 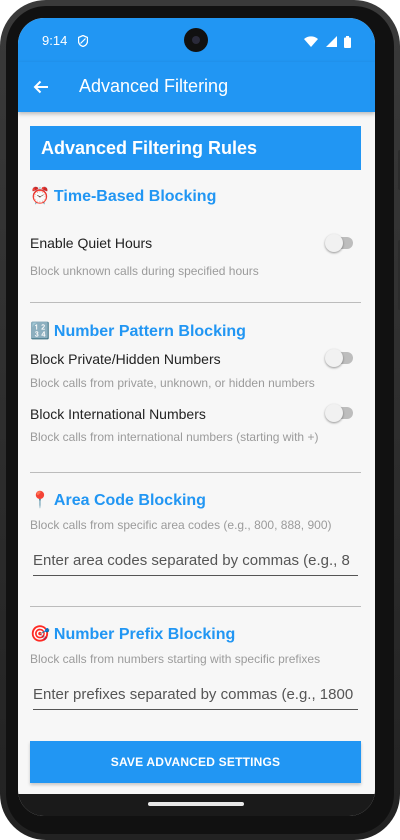 I want to click on international-numbers-label: Block International Numbers, so click(x=118, y=414).